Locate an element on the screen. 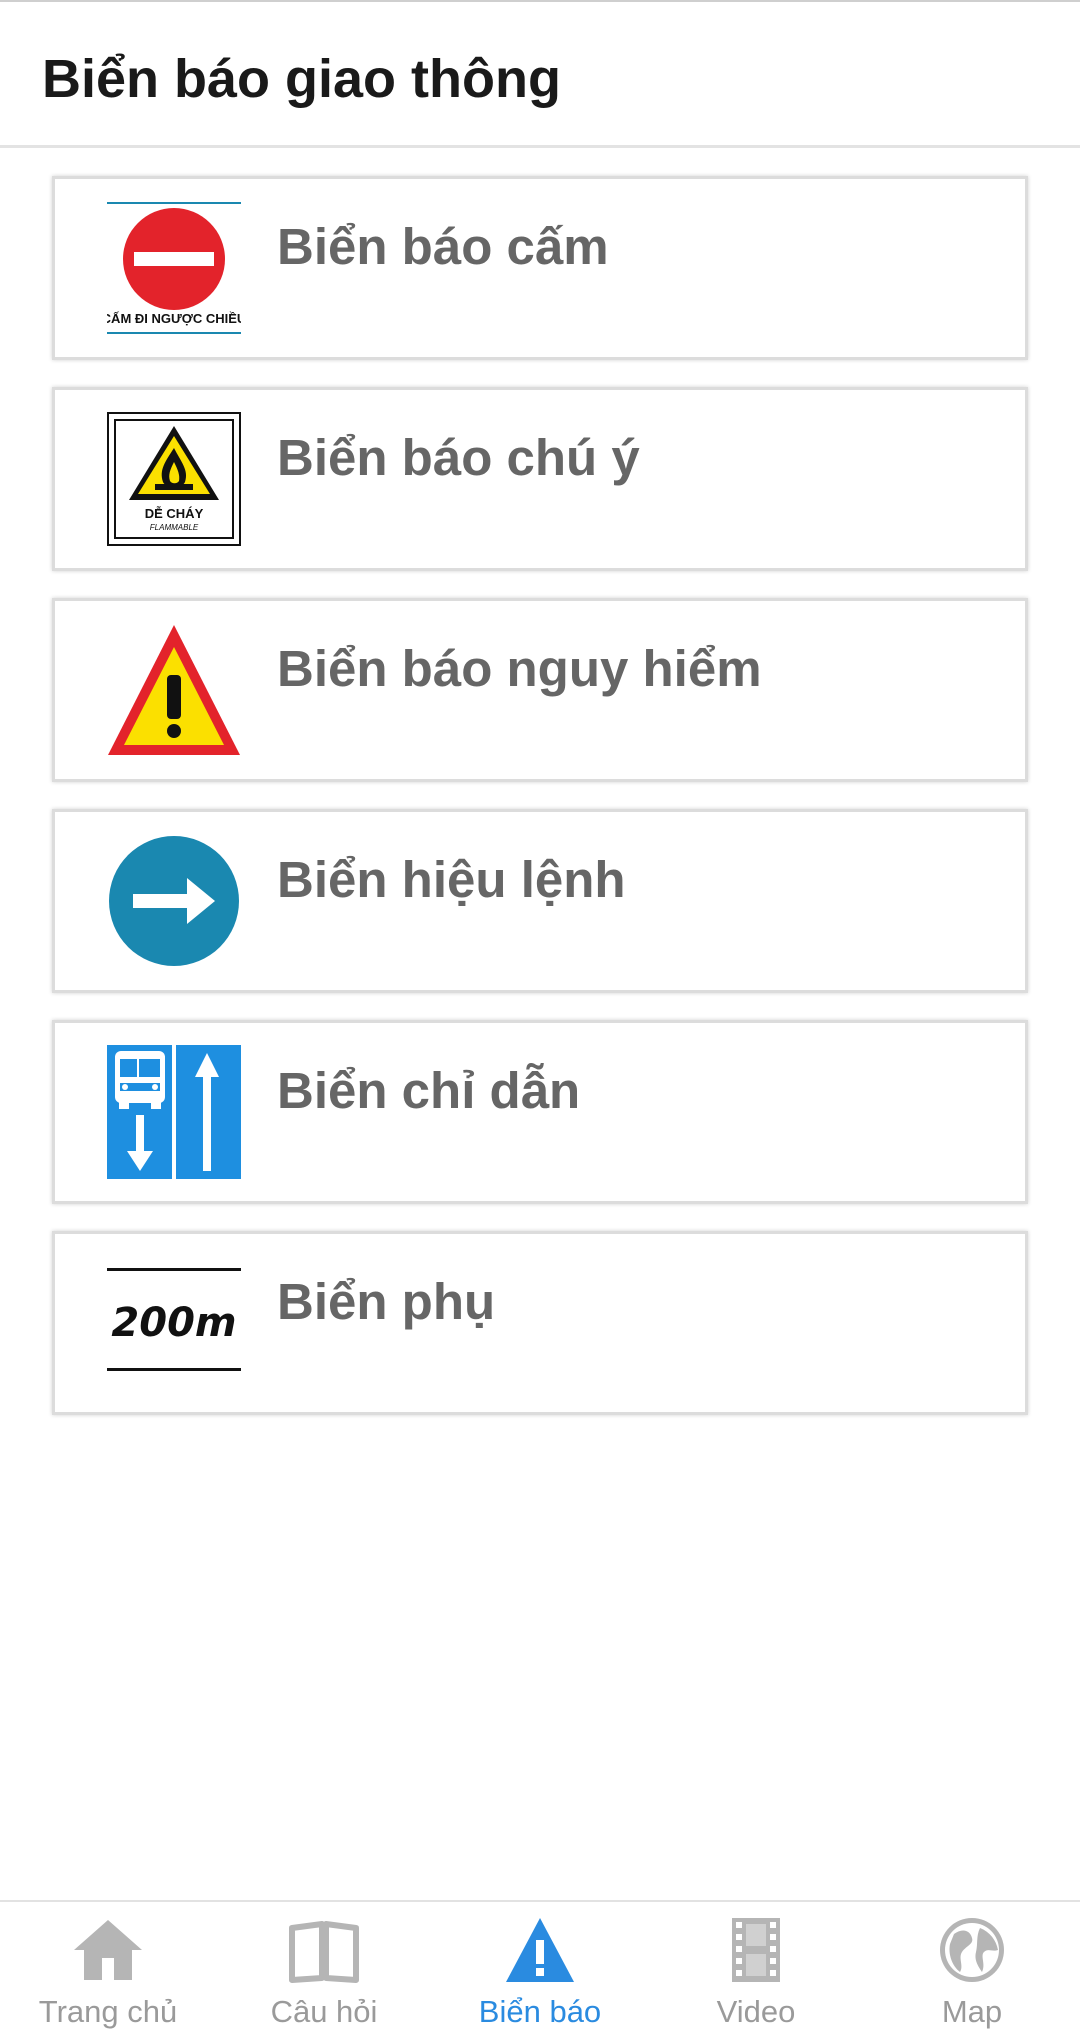 This screenshot has height=2039, width=1080. category-label: Biển báo chú ý is located at coordinates (458, 457).